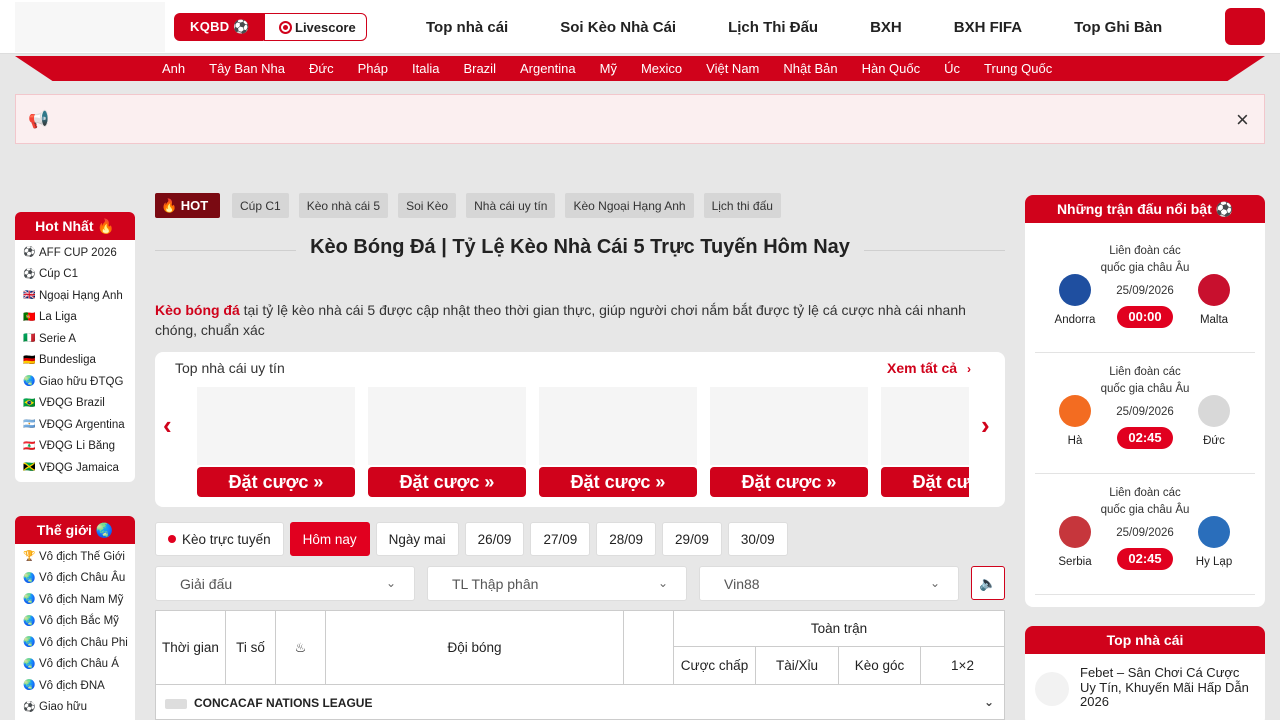 The width and height of the screenshot is (1280, 720). Describe the element at coordinates (829, 583) in the screenshot. I see `bookmaker-select: Vin88 ⌄` at that location.